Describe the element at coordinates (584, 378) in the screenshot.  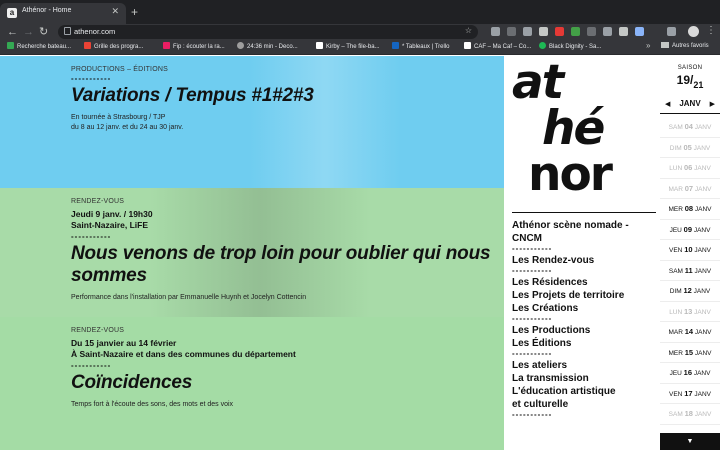
I see `nav-link-transmission: La transmission` at that location.